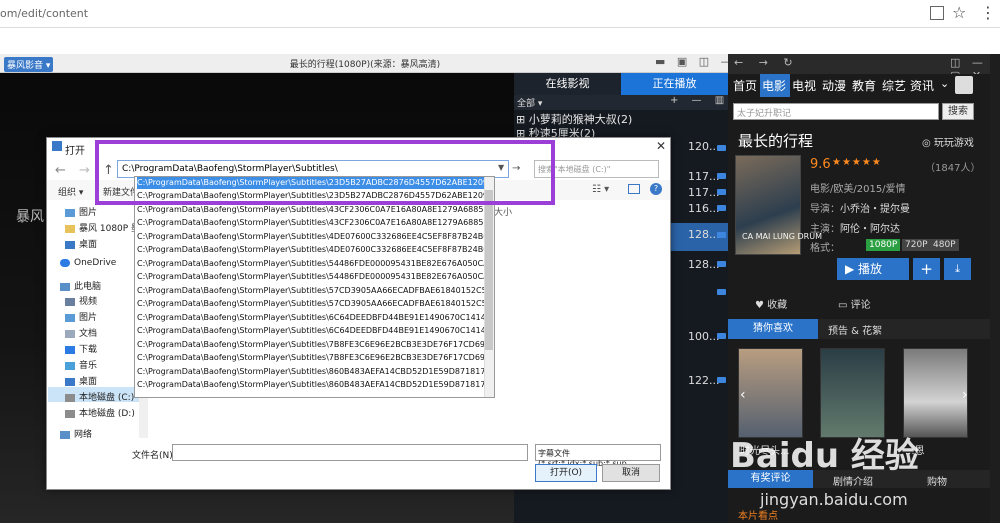 Image resolution: width=1000 pixels, height=523 pixels. Describe the element at coordinates (855, 329) in the screenshot. I see `tab-trailers: 预告 & 花絮` at that location.